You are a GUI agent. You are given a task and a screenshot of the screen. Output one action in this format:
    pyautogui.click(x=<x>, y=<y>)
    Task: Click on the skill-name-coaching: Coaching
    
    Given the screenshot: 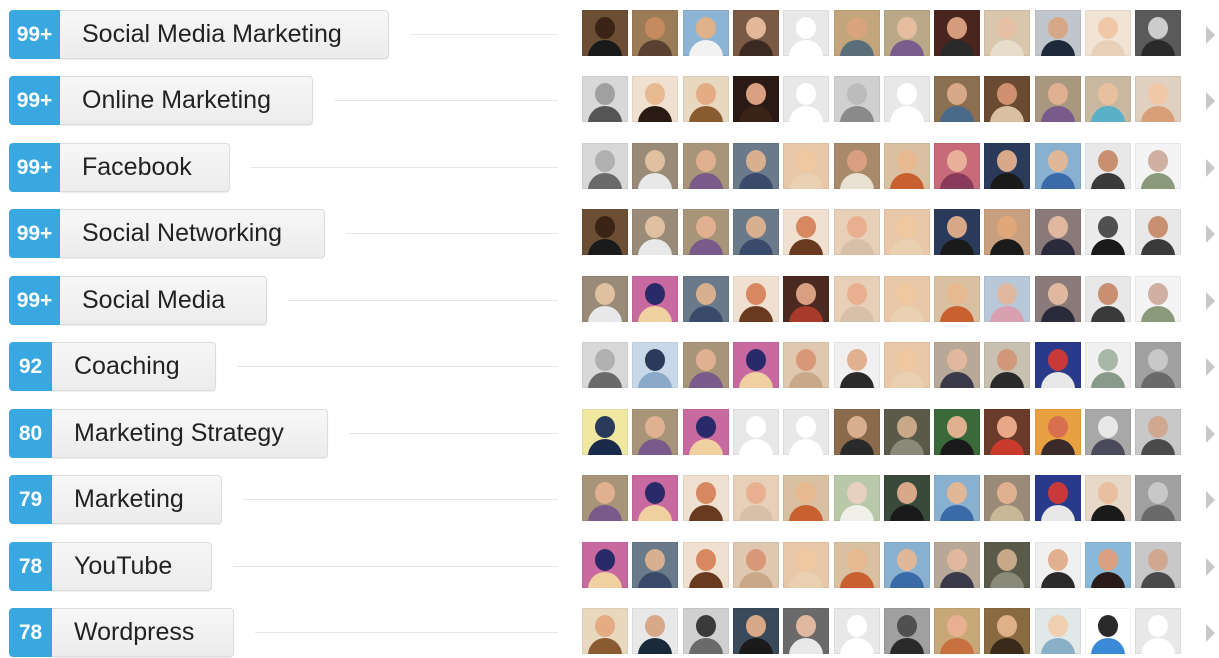 What is the action you would take?
    pyautogui.click(x=134, y=366)
    